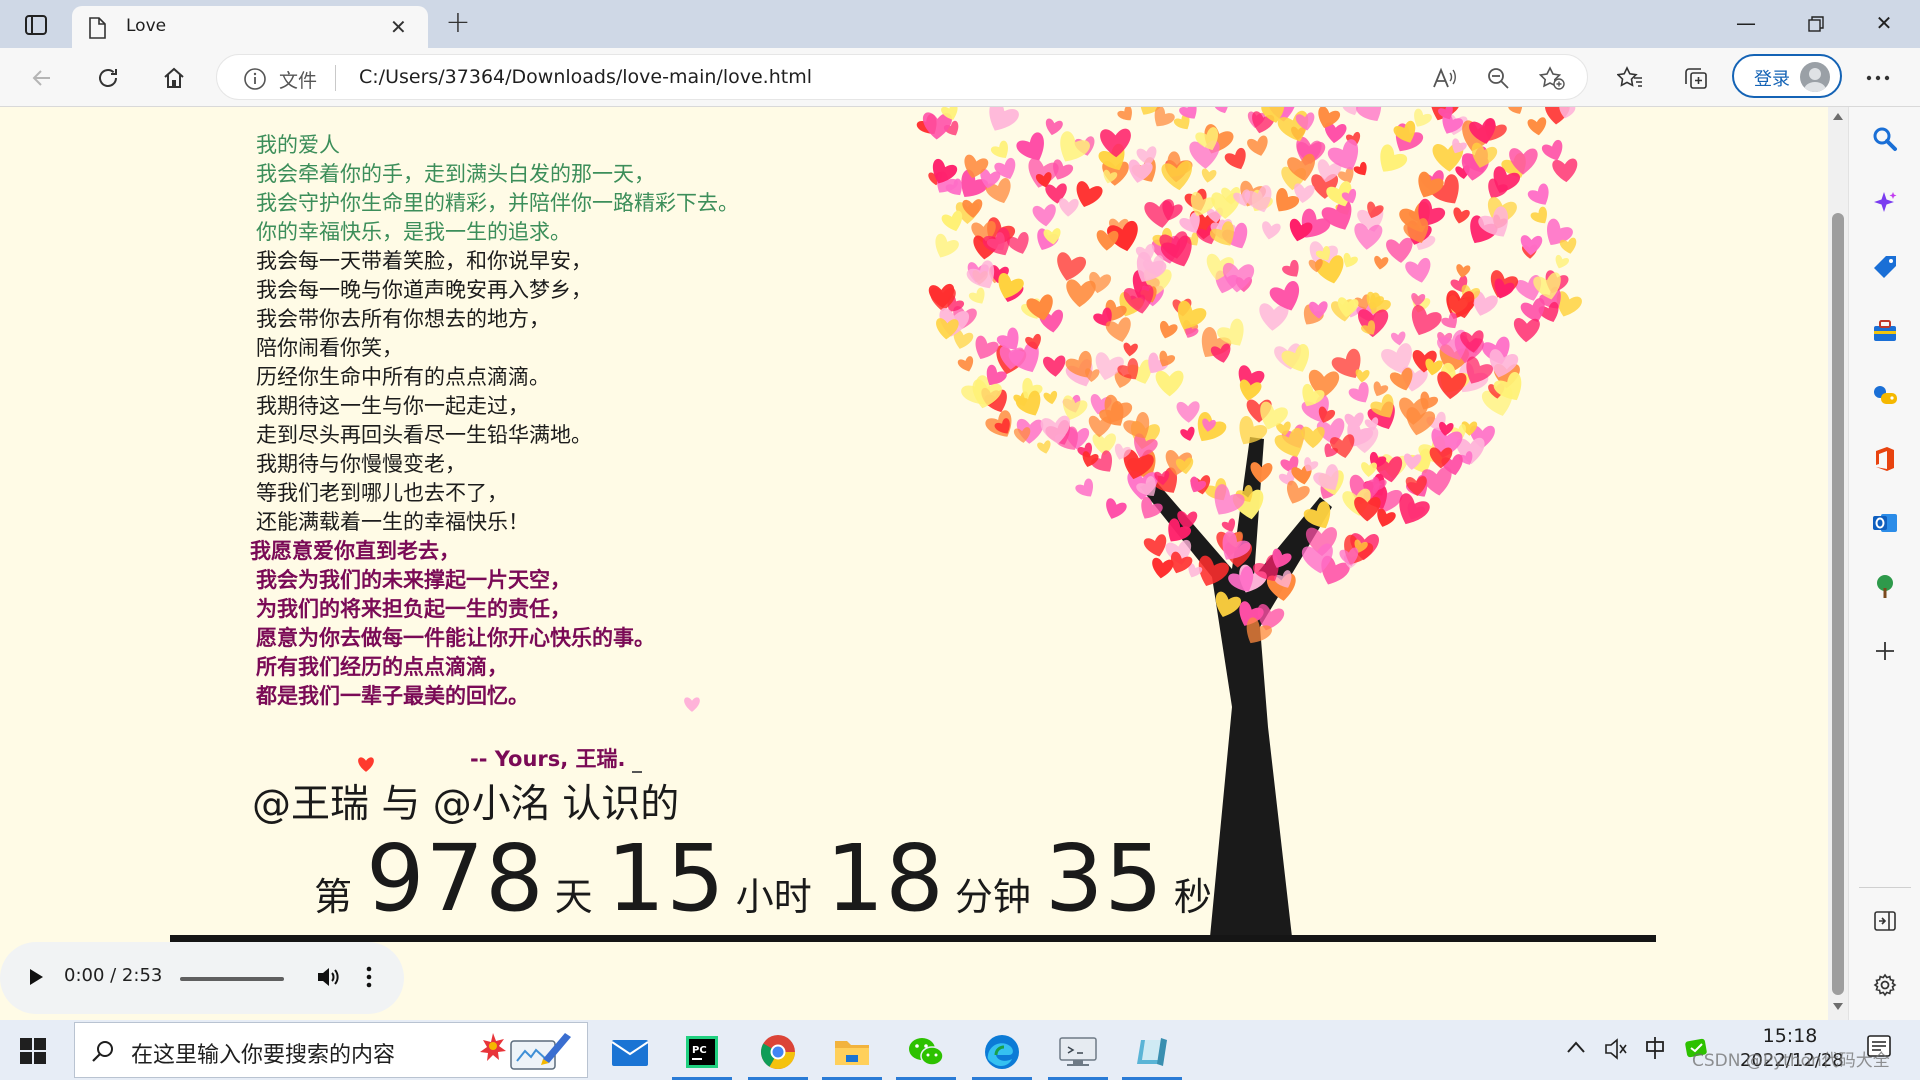  Describe the element at coordinates (1838, 116) in the screenshot. I see `scroll-up-arrow-icon` at that location.